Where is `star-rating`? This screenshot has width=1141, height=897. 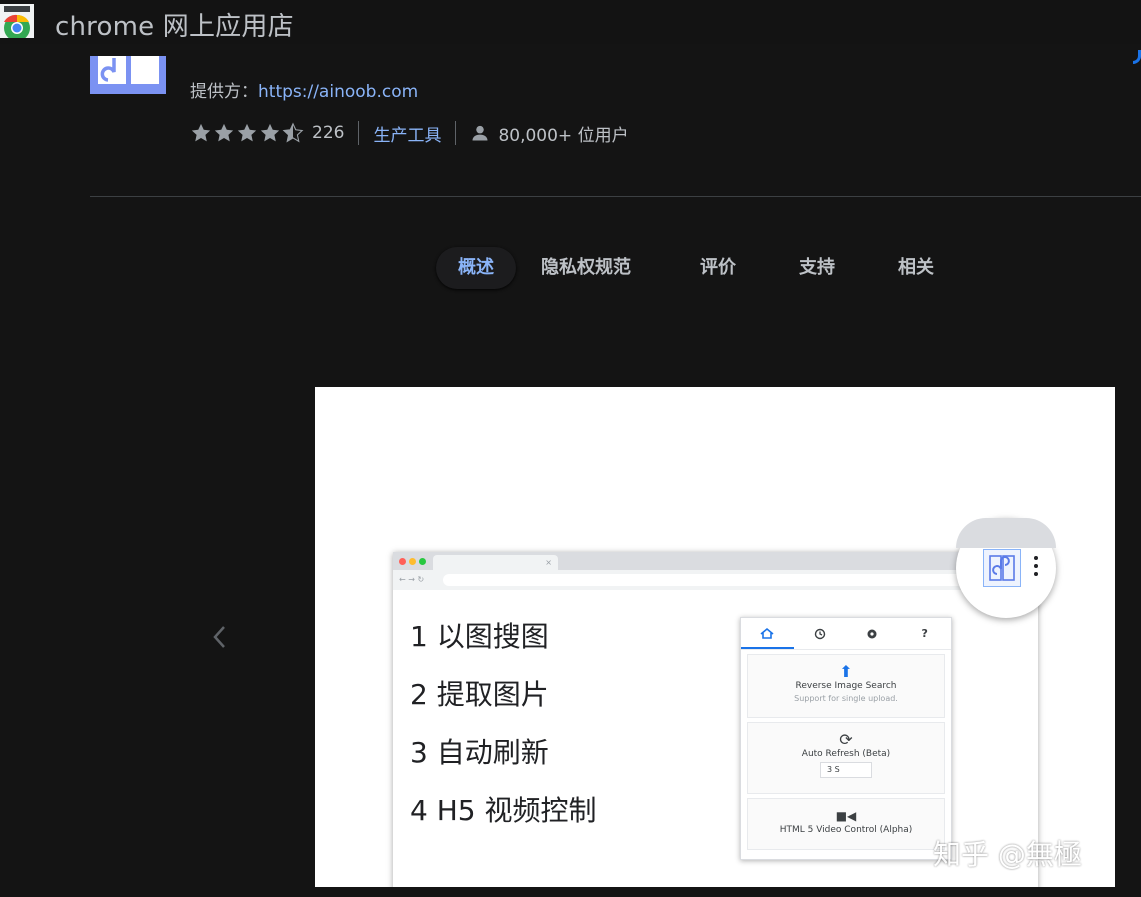
star-rating is located at coordinates (247, 133).